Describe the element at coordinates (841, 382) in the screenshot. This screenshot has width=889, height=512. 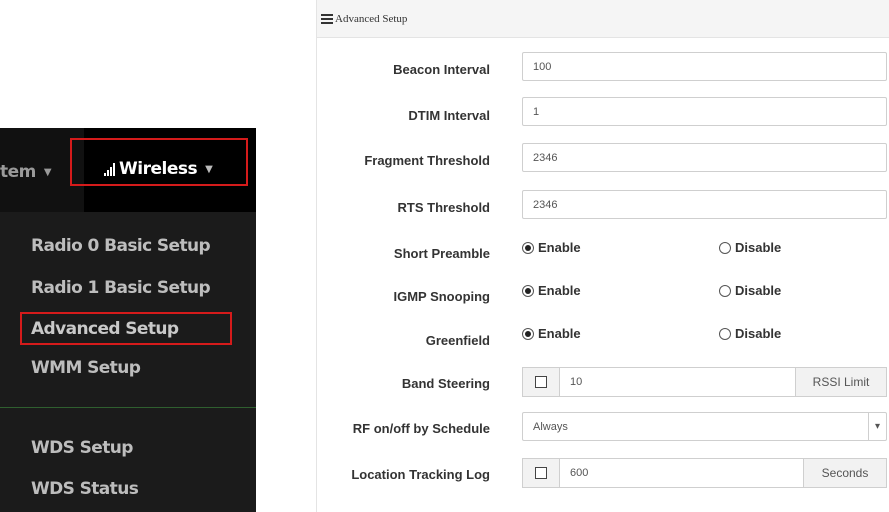
I see `rssi-limit-addon: RSSI Limit` at that location.